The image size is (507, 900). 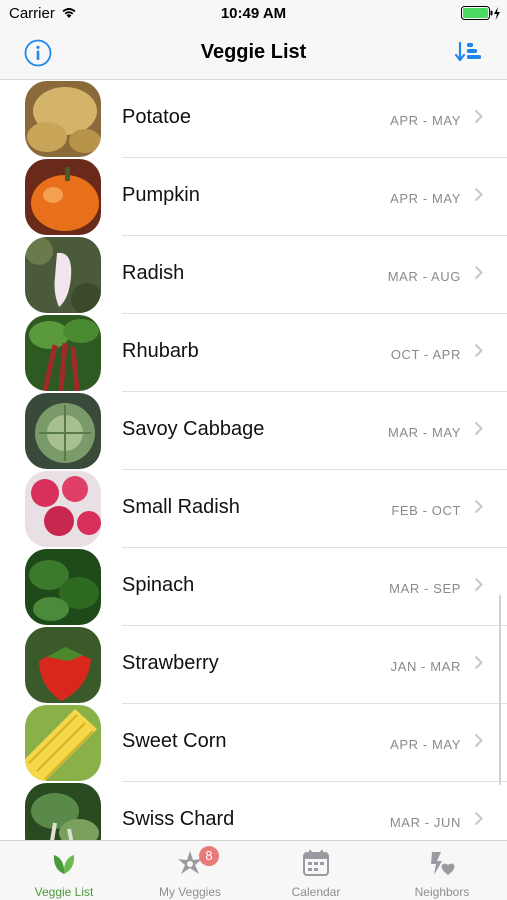 I want to click on veggie-name: Rhubarb, so click(x=160, y=351).